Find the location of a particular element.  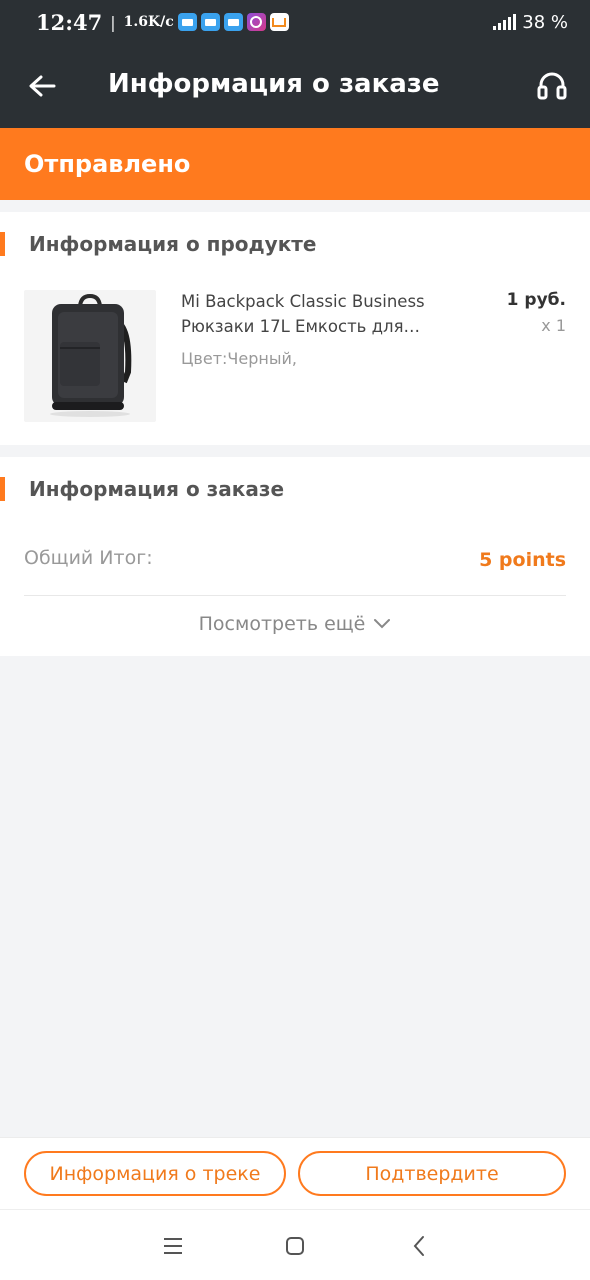

show-more-link: Посмотреть ещё is located at coordinates (295, 624).